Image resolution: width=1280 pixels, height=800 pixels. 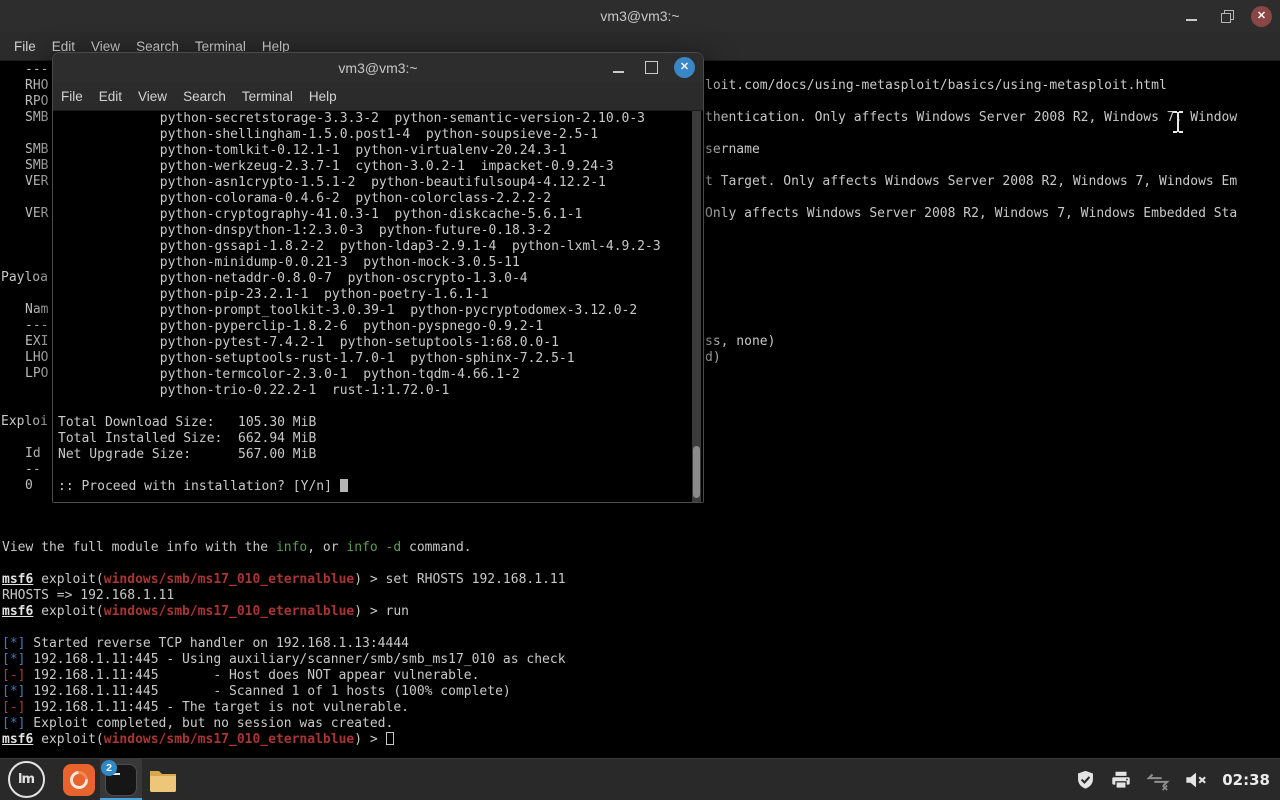 What do you see at coordinates (109, 767) in the screenshot?
I see `window-count-badge: 2` at bounding box center [109, 767].